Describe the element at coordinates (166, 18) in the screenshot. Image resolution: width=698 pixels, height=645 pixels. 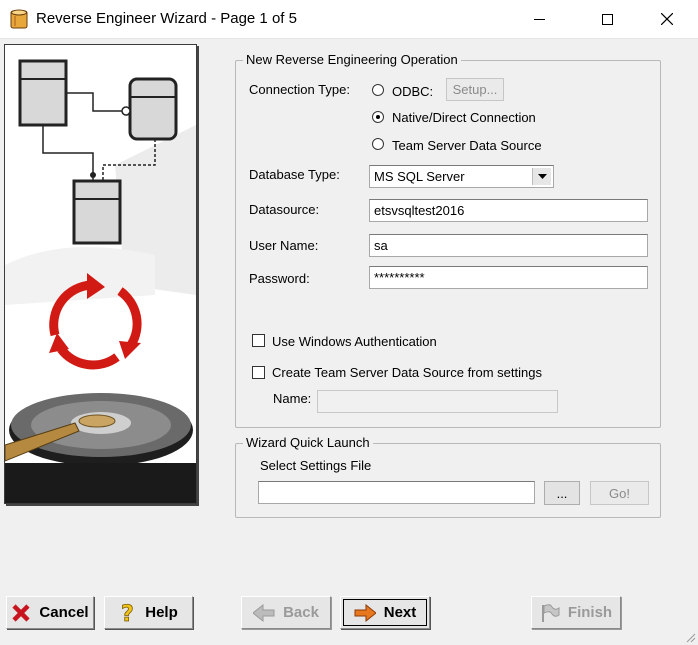
I see `window-title: Reverse Engineer Wizard - Page 1 of 5` at that location.